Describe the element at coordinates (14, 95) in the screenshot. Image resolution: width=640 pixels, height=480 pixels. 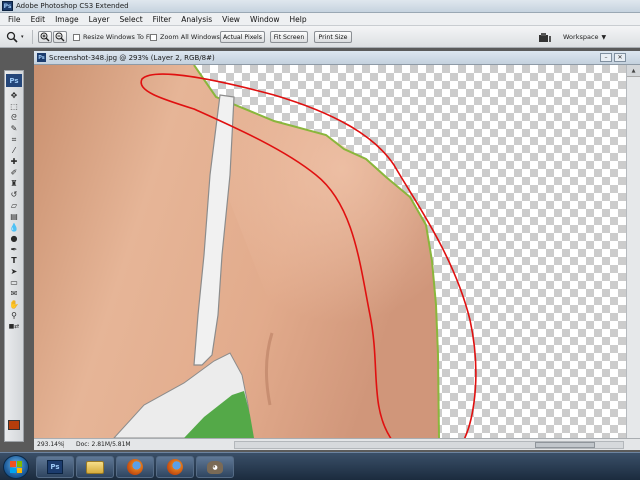
I see `move-tool-icon: ✥` at that location.